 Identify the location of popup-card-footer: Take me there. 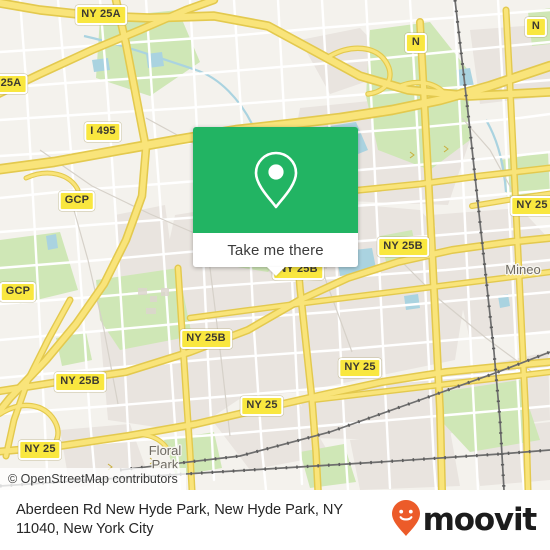
(275, 254).